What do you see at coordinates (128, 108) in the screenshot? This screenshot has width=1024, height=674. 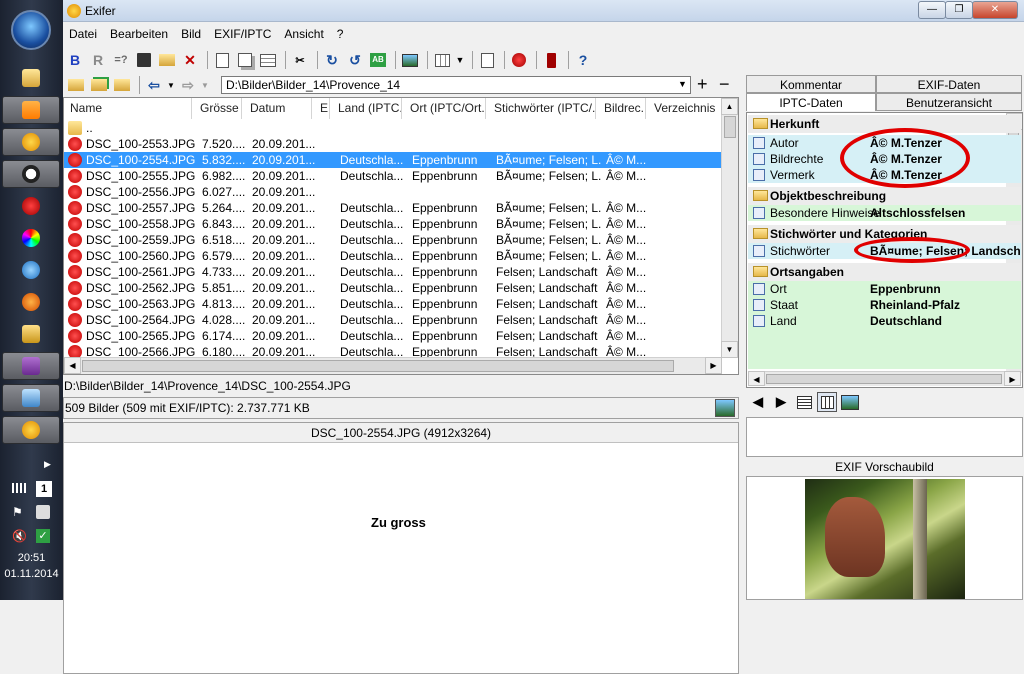 I see `column-name: Name` at bounding box center [128, 108].